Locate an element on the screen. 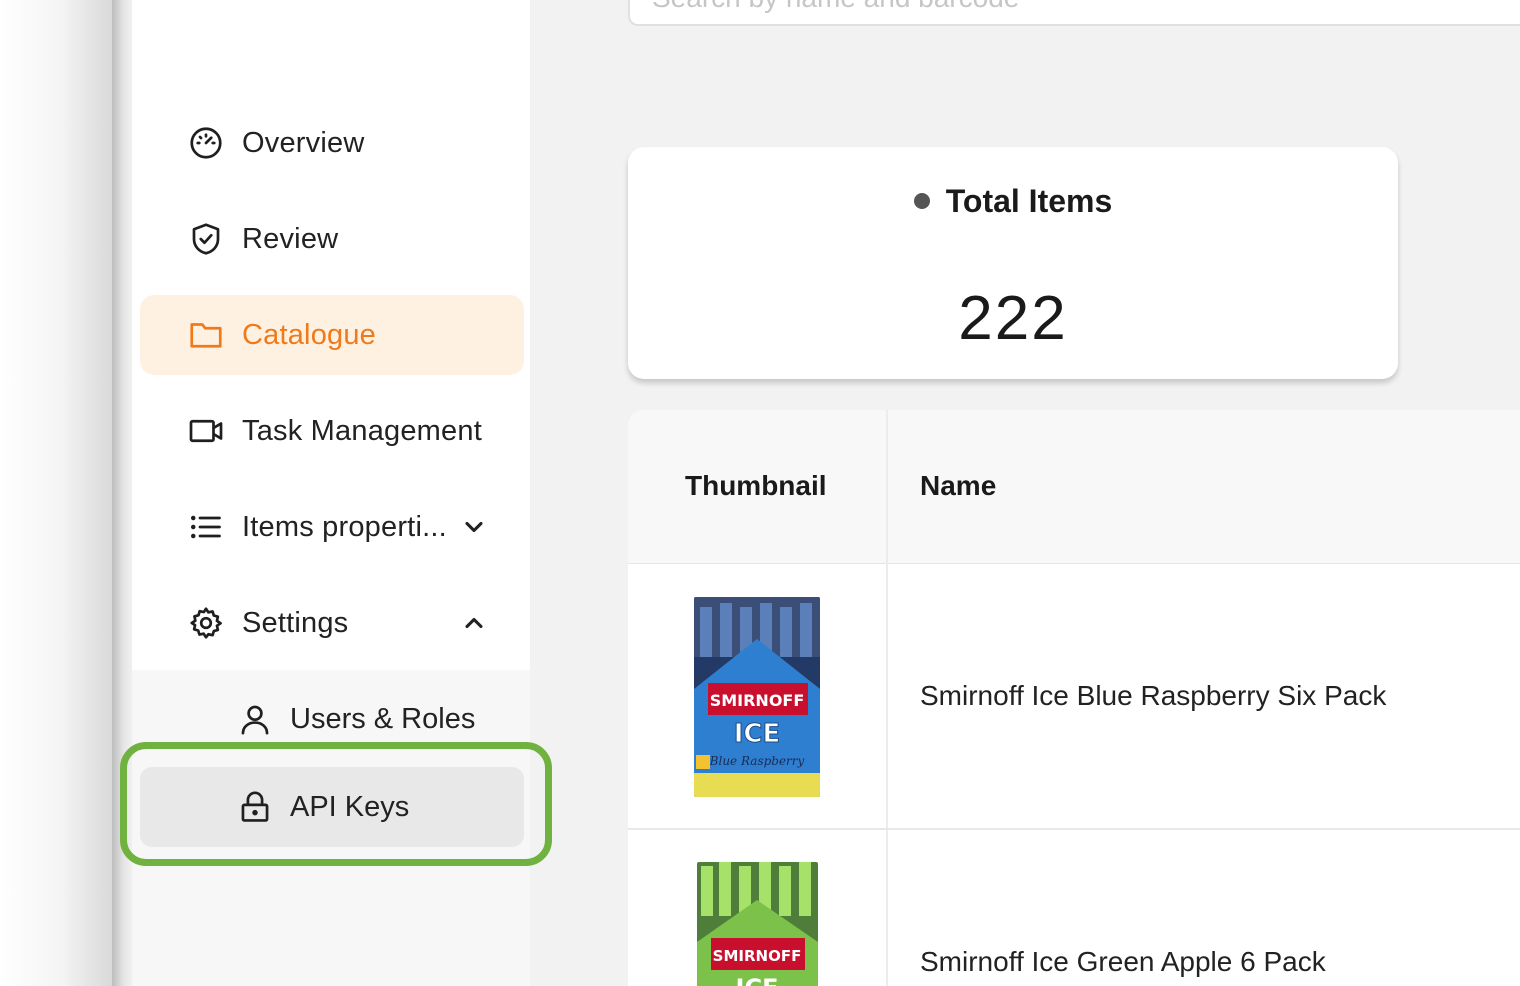 The height and width of the screenshot is (986, 1520). window-edge is located at coordinates (122, 493).